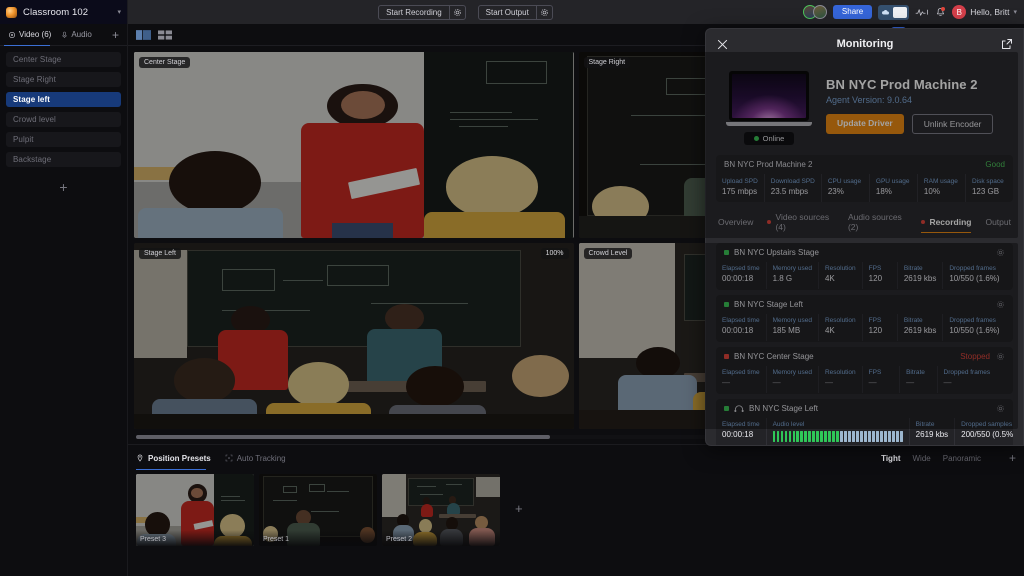 This screenshot has height=576, width=1024. I want to click on sidebar-item-center-stage: Center Stage, so click(63, 59).